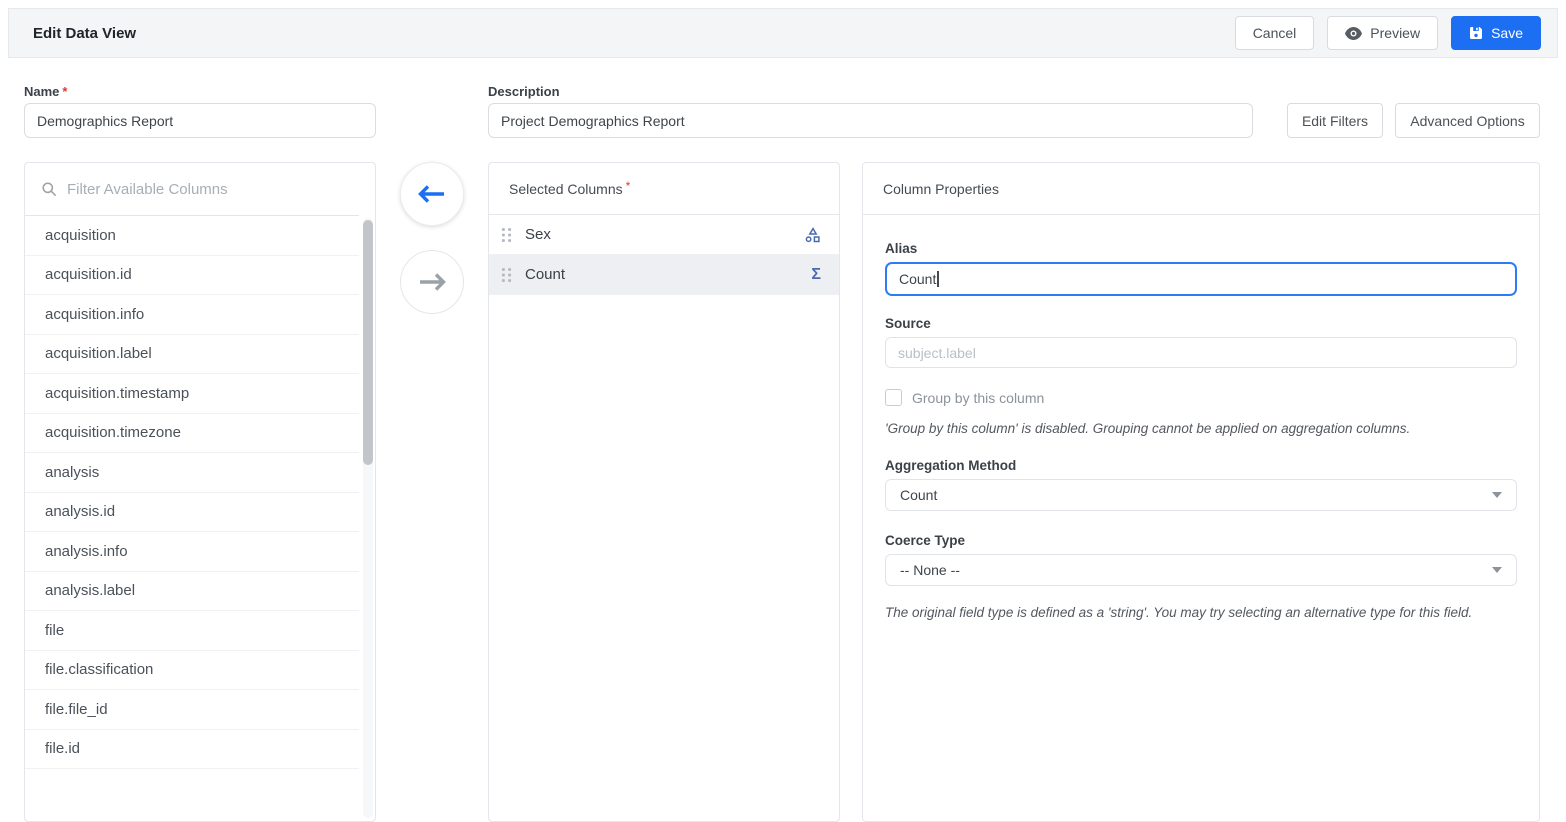 The image size is (1566, 822). I want to click on preview-button: Preview, so click(1383, 33).